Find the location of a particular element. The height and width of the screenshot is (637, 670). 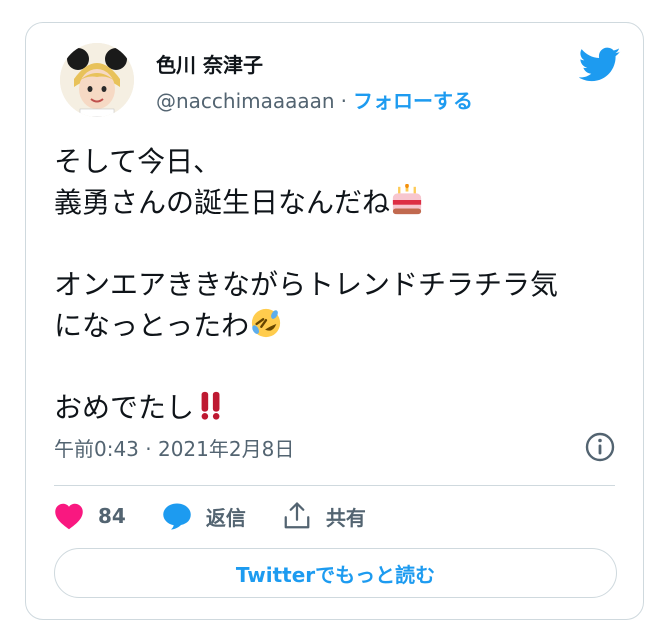

follow-button: フォローする is located at coordinates (413, 99).